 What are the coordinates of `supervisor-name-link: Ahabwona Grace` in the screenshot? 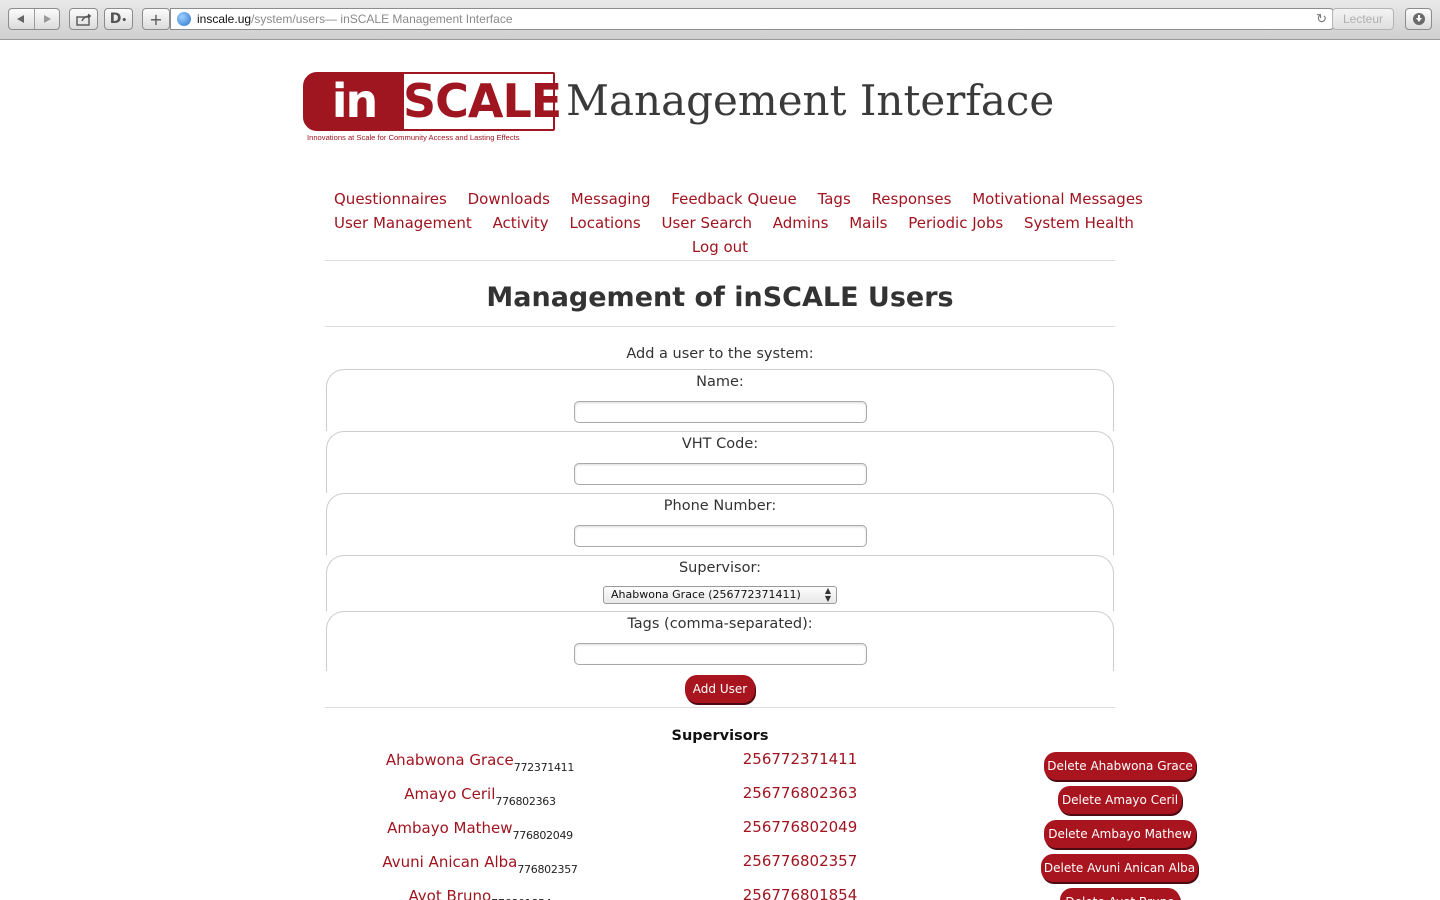 It's located at (450, 760).